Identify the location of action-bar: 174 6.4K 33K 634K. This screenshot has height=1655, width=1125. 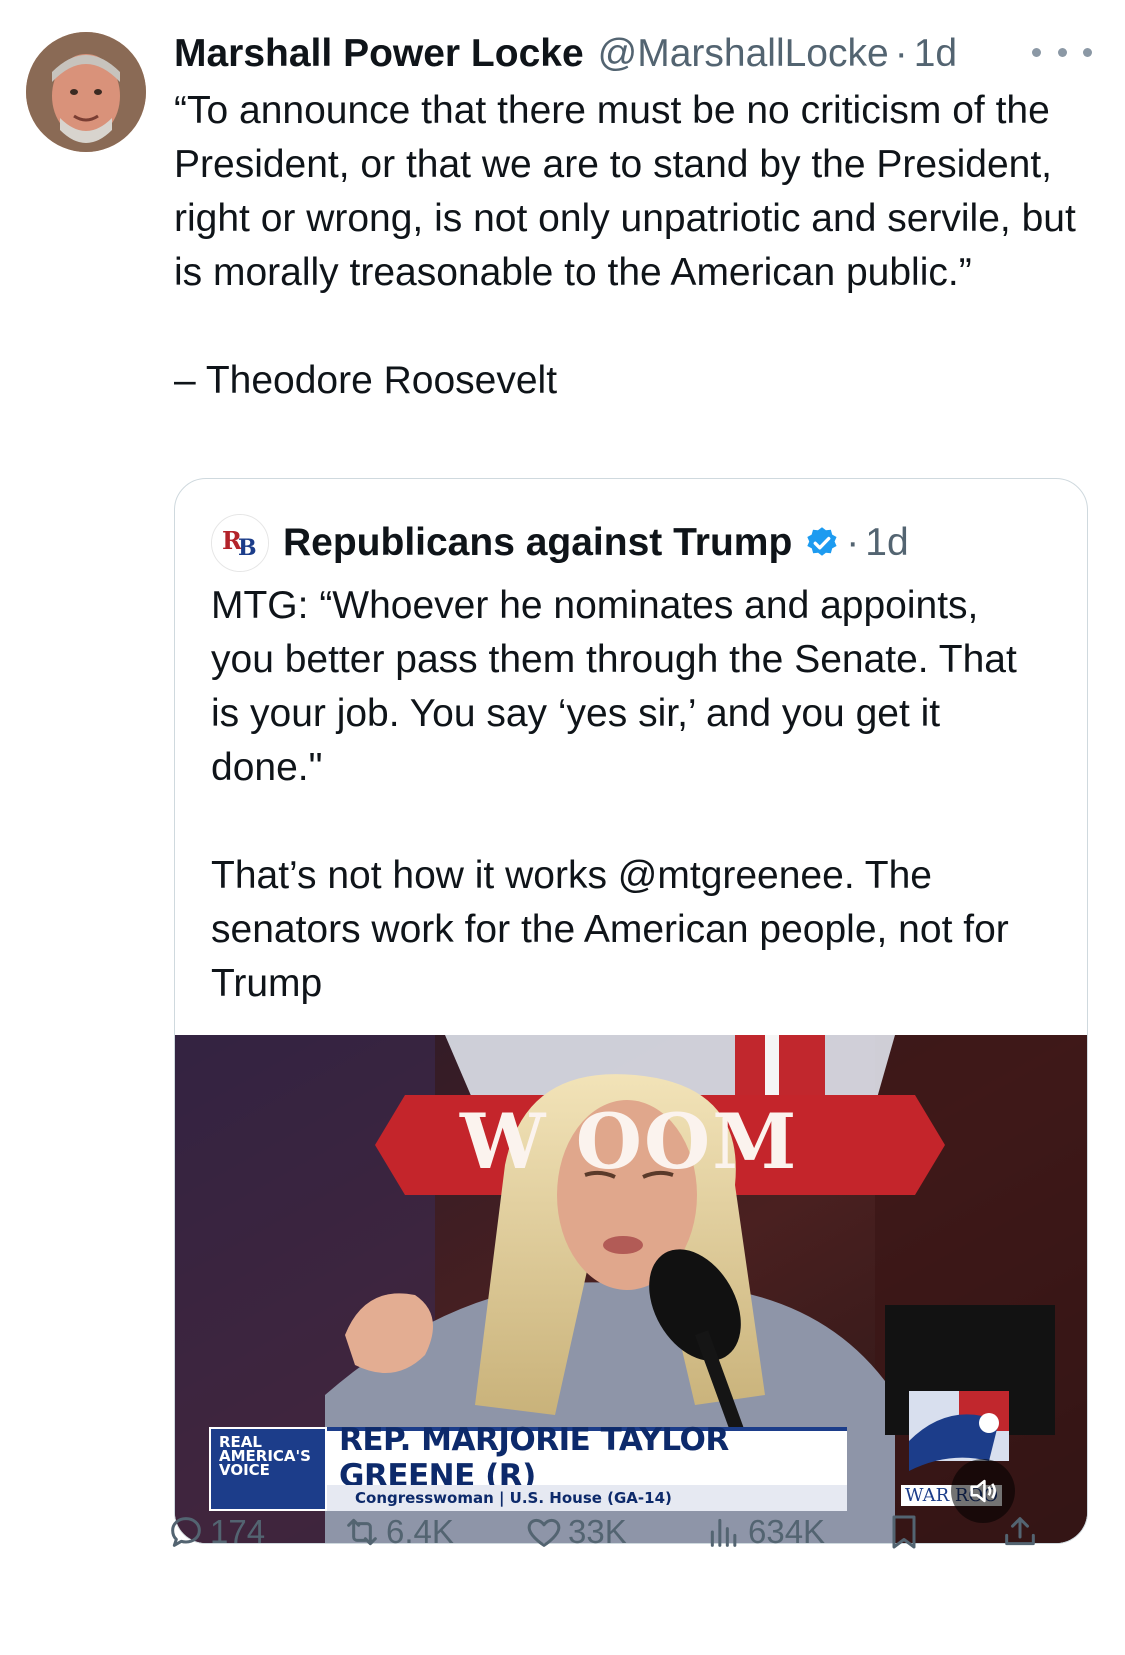
(606, 1532).